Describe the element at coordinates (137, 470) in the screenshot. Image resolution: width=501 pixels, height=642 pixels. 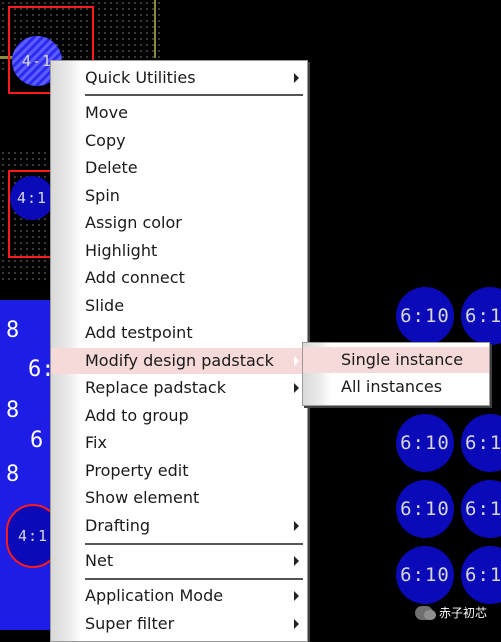
I see `menu-item-label: Property edit` at that location.